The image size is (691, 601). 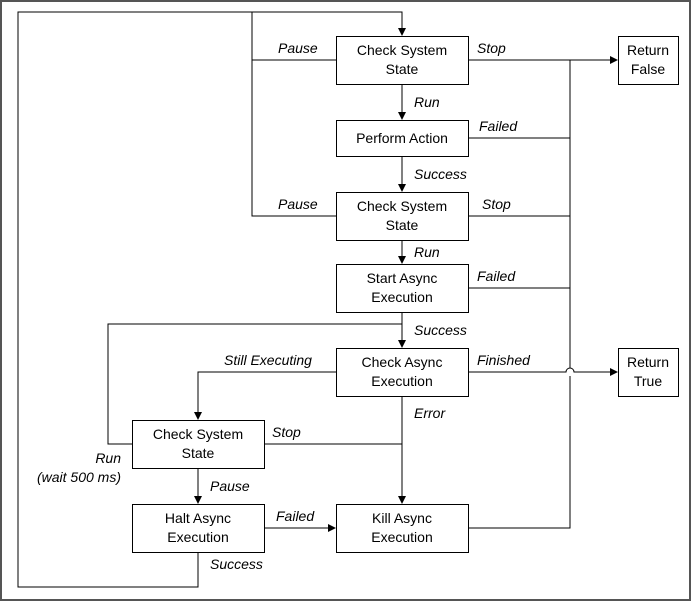 What do you see at coordinates (295, 516) in the screenshot?
I see `edge-label-halt-failed: Failed` at bounding box center [295, 516].